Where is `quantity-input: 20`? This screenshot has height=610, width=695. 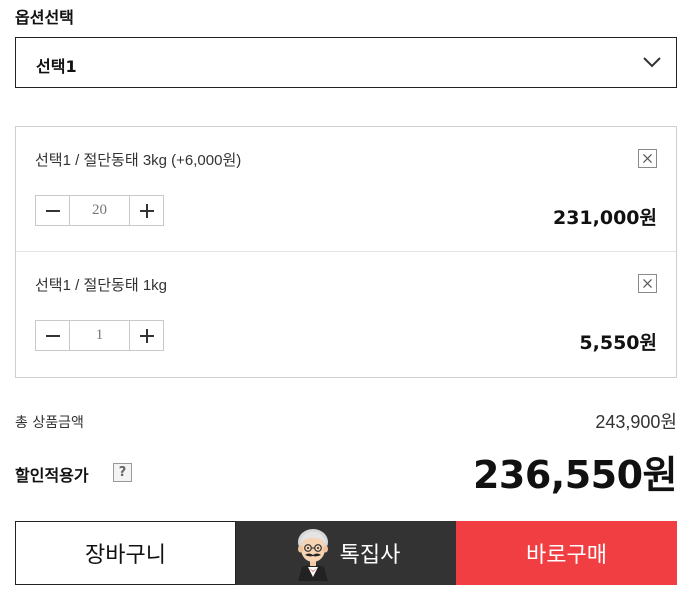 quantity-input: 20 is located at coordinates (99, 210).